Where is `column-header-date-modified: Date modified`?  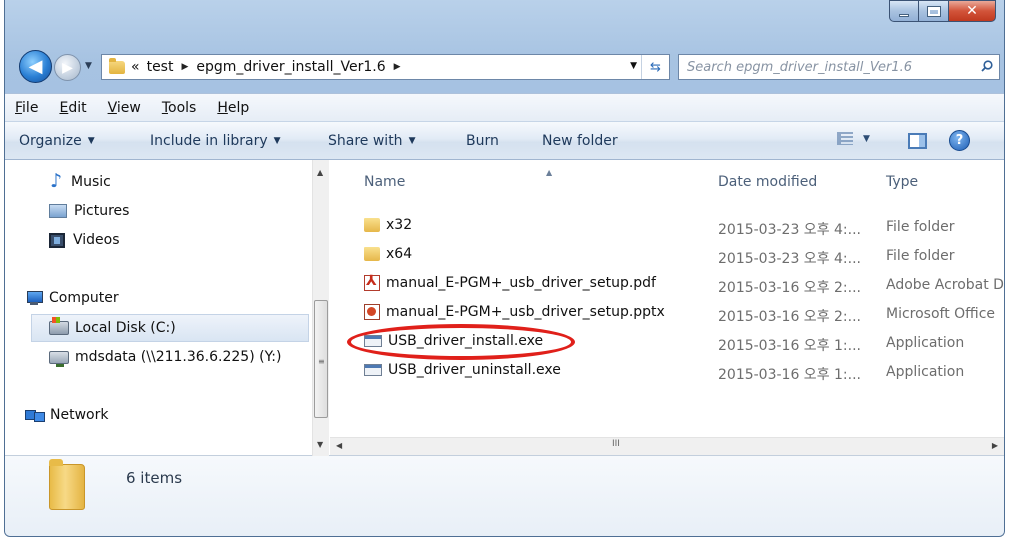
column-header-date-modified: Date modified is located at coordinates (767, 182).